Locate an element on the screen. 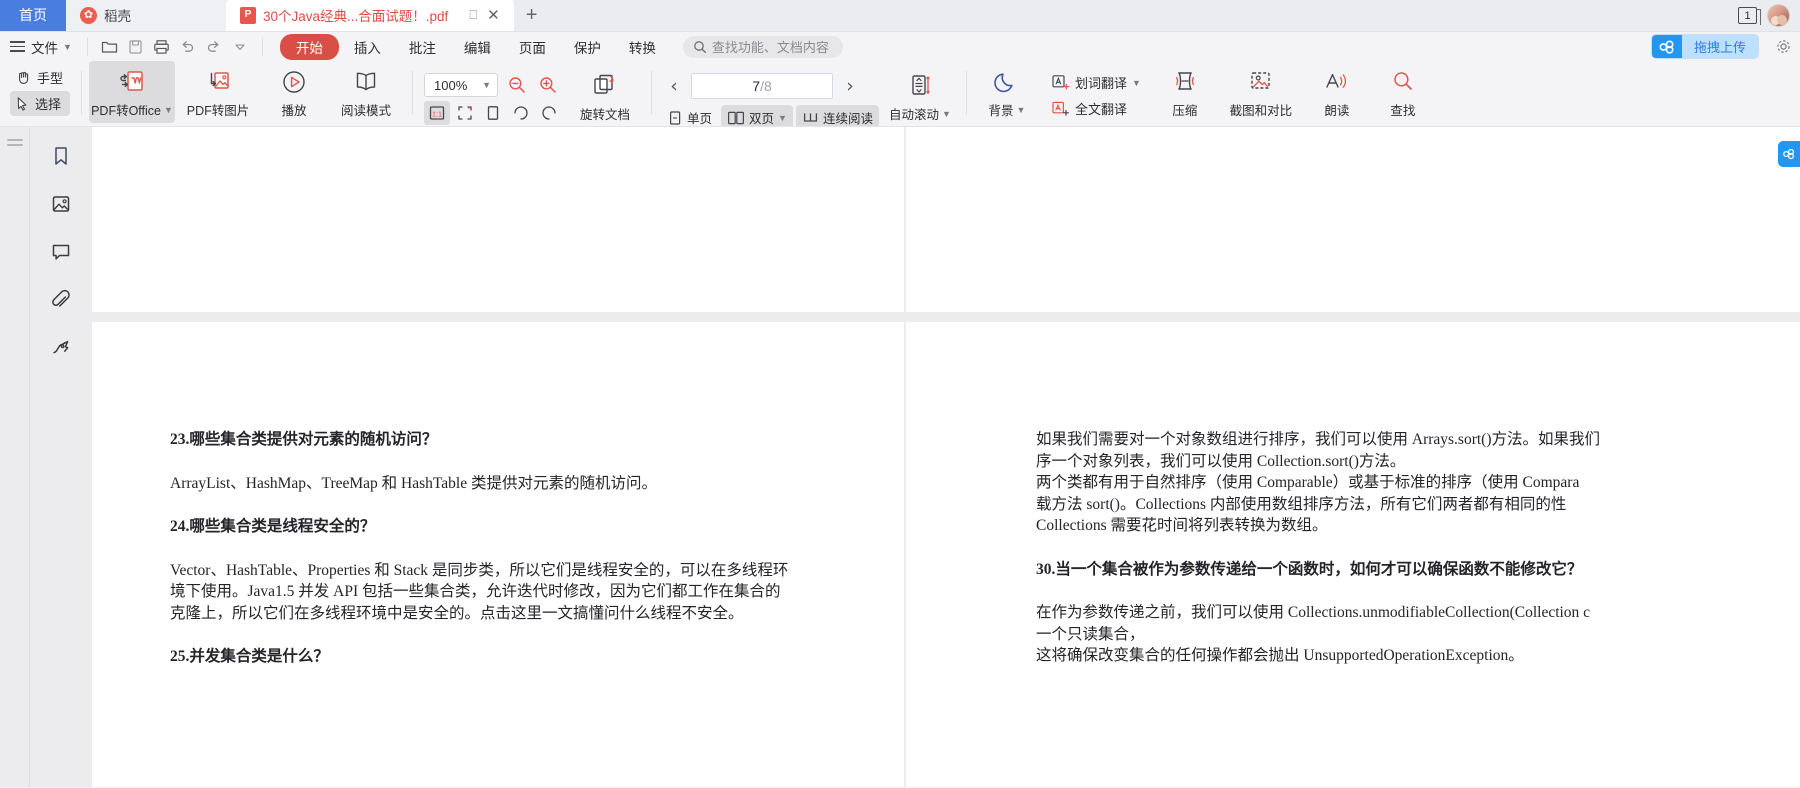 Image resolution: width=1800 pixels, height=788 pixels. tab-bar-right: 1 is located at coordinates (1769, 17).